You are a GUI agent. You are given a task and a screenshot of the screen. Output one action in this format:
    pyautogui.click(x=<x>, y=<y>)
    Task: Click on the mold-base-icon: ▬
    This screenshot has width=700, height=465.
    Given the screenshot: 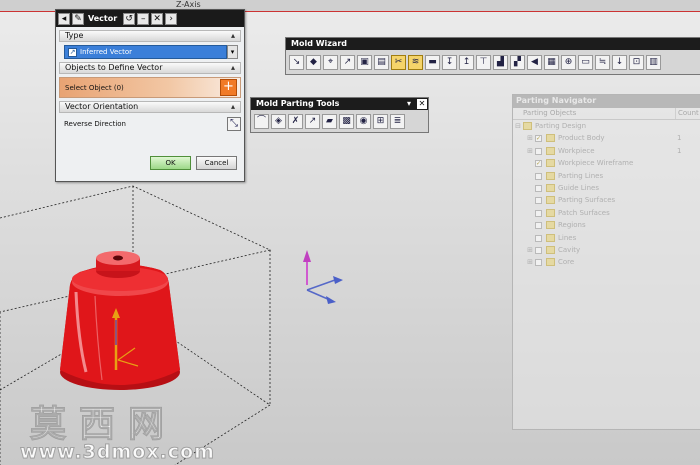 What is the action you would take?
    pyautogui.click(x=432, y=62)
    